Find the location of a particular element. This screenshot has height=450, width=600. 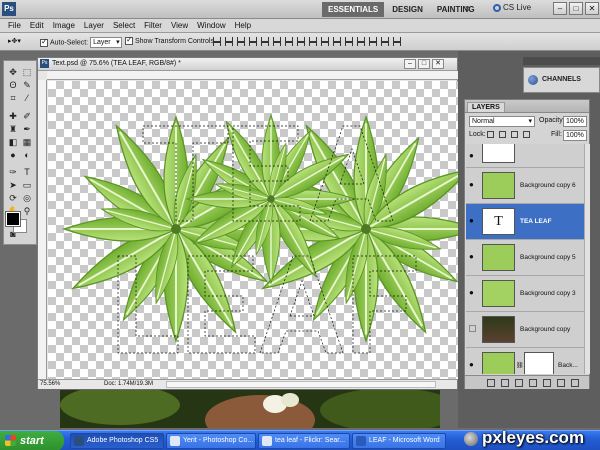

transform-controls-option: Show Transform Controls is located at coordinates (169, 41).